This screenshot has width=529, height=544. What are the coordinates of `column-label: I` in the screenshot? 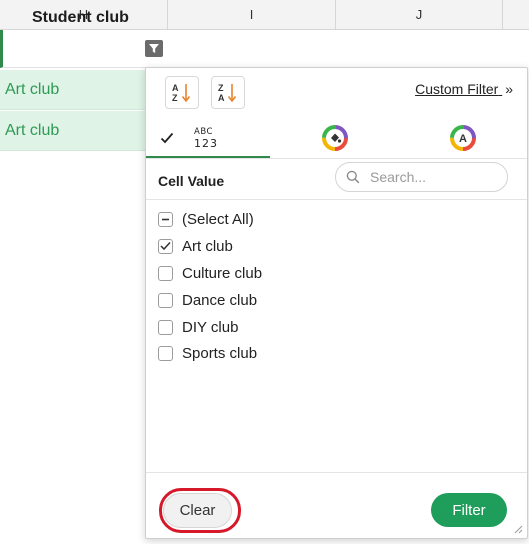 It's located at (251, 14).